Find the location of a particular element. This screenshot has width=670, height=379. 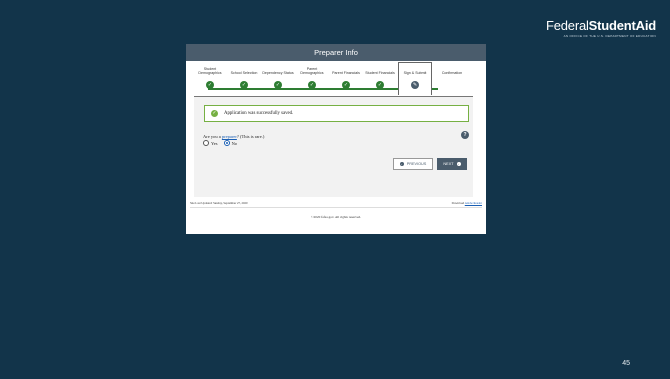

step-dependency-status: Dependency Status ✓ is located at coordinates (278, 77).